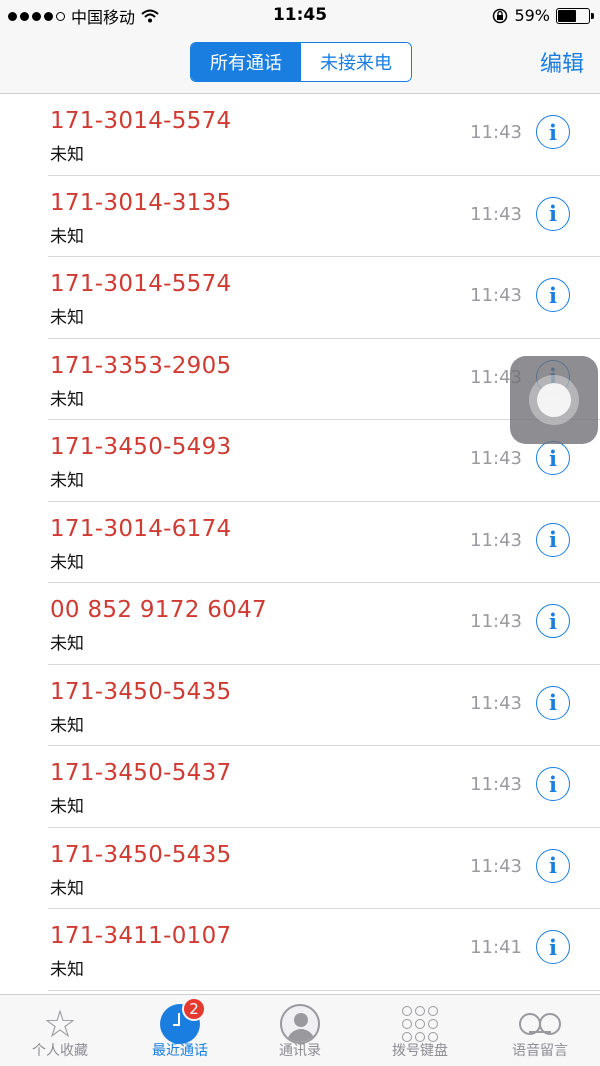  I want to click on battery-icon, so click(575, 15).